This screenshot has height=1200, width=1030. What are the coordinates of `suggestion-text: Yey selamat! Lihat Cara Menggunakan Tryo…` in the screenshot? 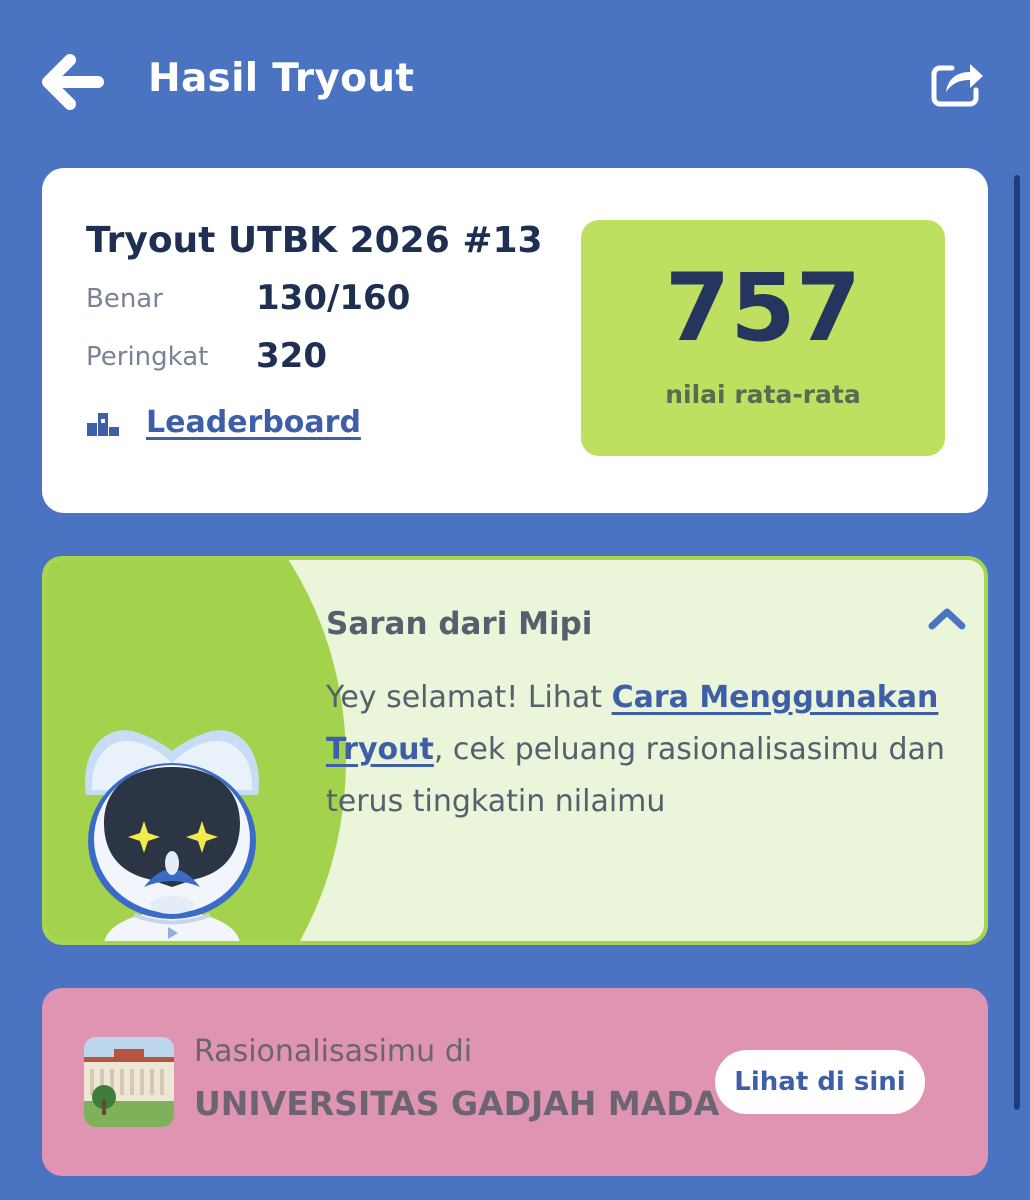 It's located at (646, 750).